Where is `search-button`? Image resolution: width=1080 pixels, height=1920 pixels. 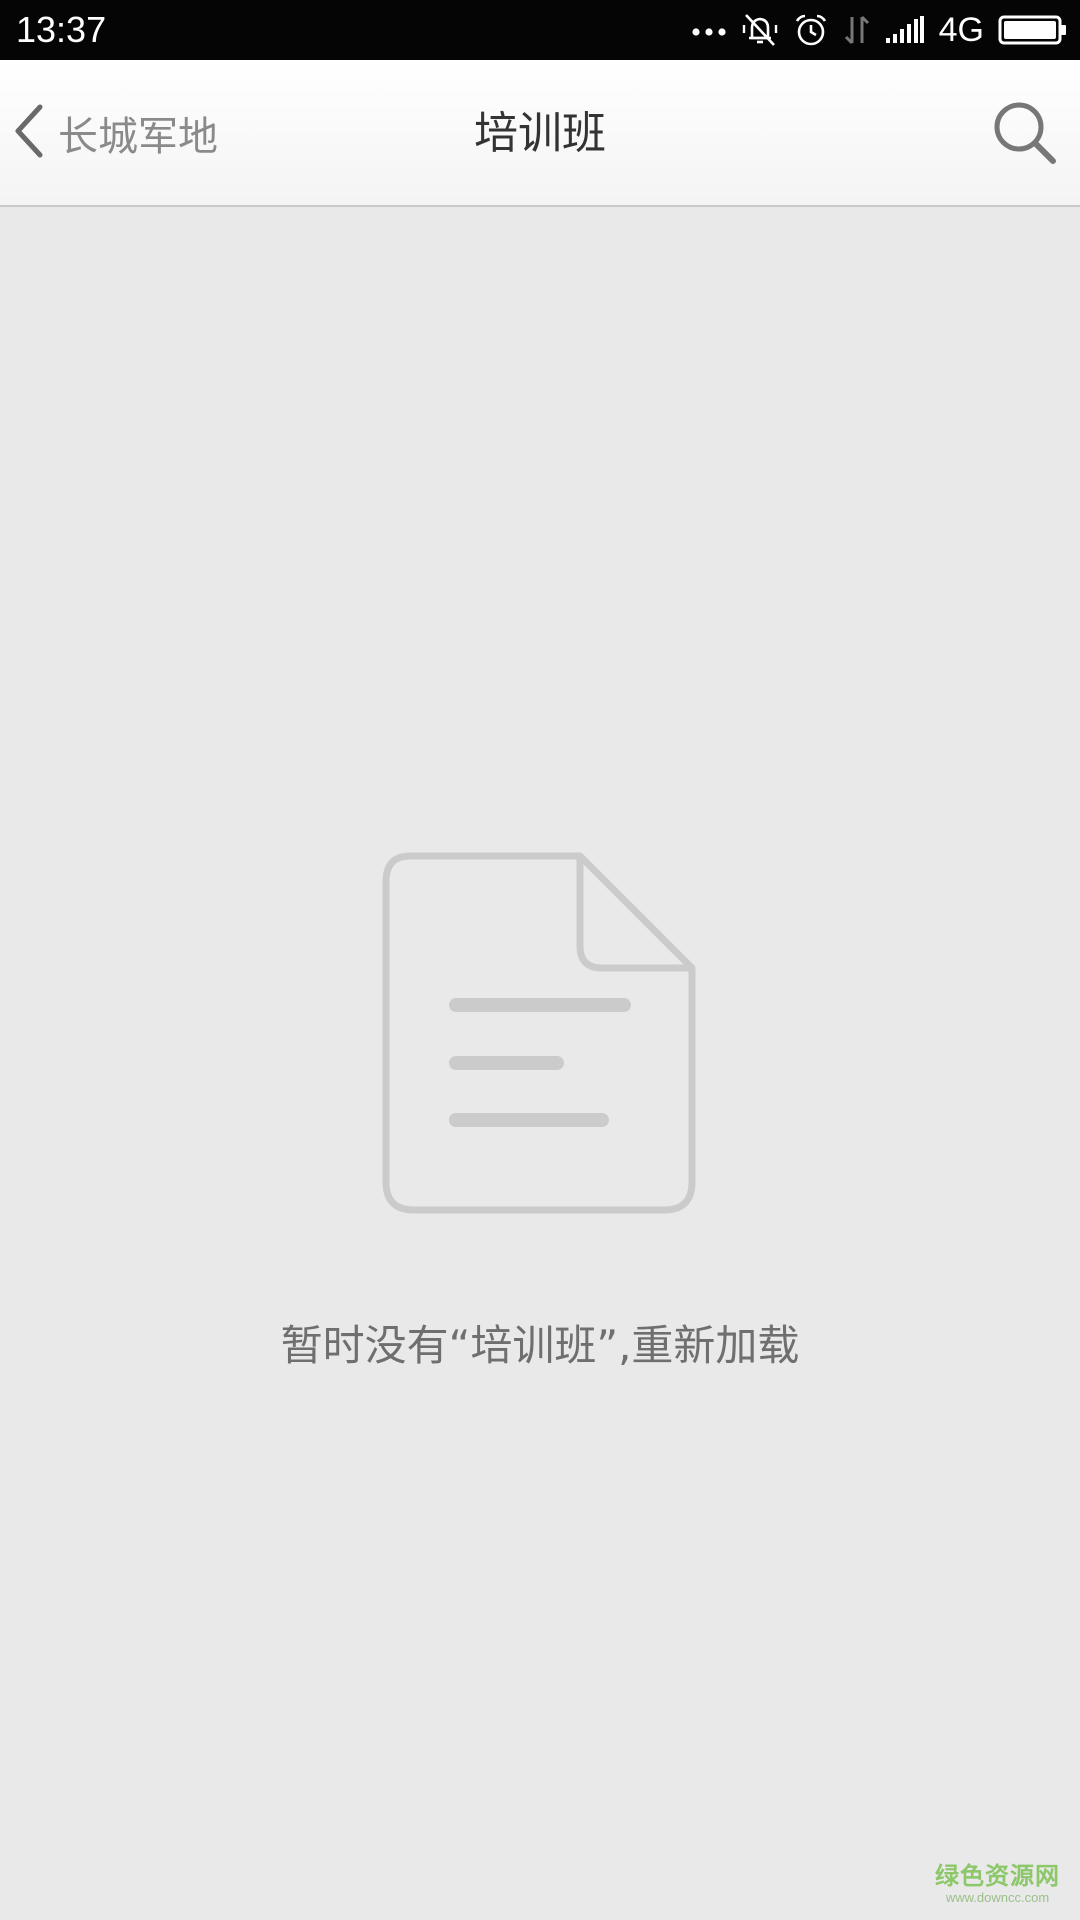
search-button is located at coordinates (1024, 132).